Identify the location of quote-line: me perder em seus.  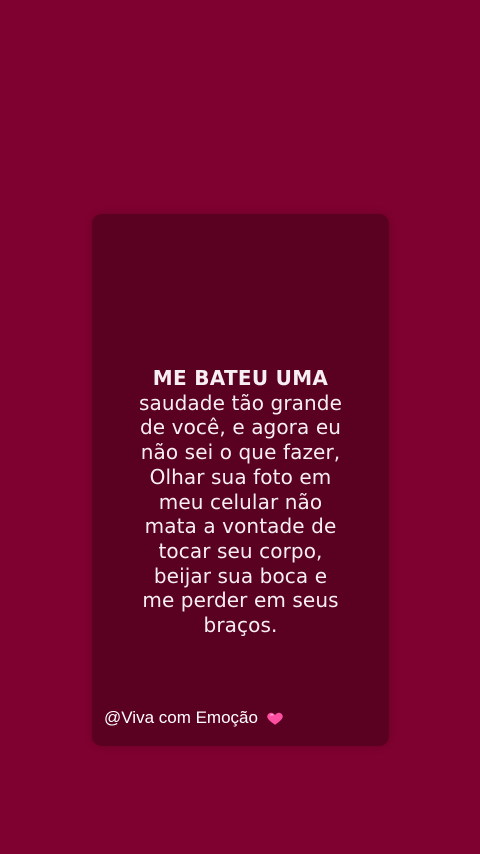
(240, 600).